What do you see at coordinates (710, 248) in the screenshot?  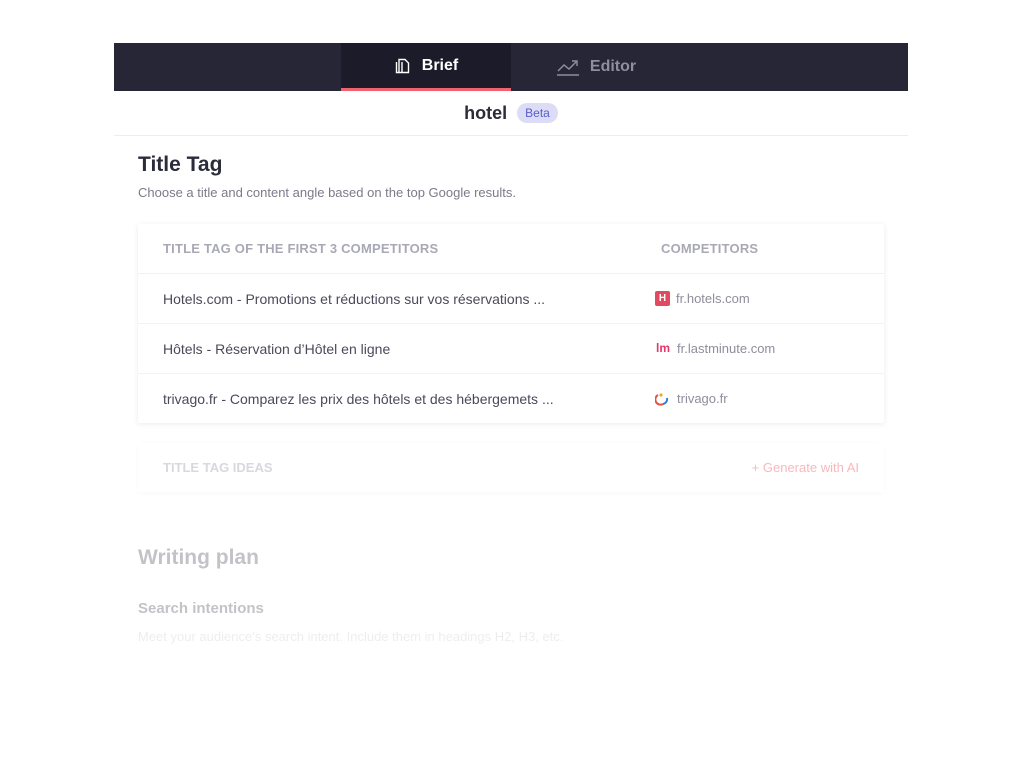 I see `column-header-competitors: COMPETITORS` at bounding box center [710, 248].